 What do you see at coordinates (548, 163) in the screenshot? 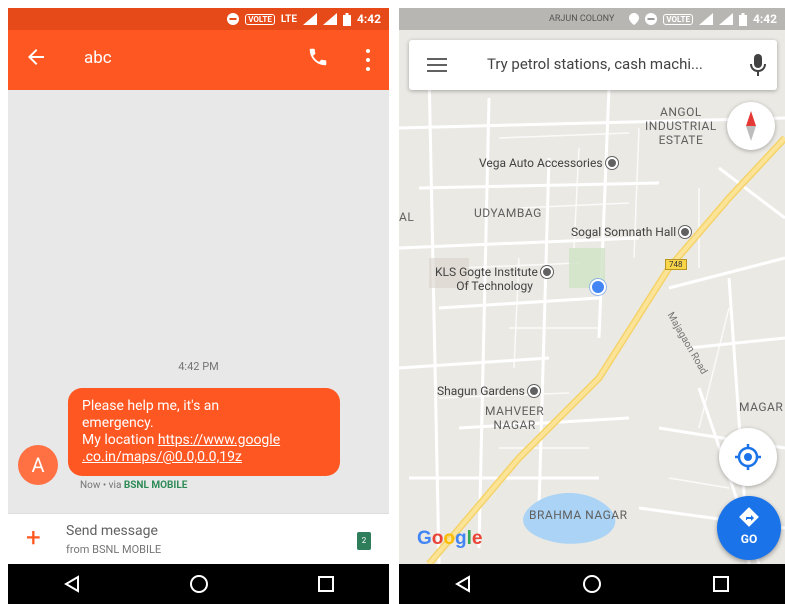
I see `place-vega-auto: Vega Auto Accessories` at bounding box center [548, 163].